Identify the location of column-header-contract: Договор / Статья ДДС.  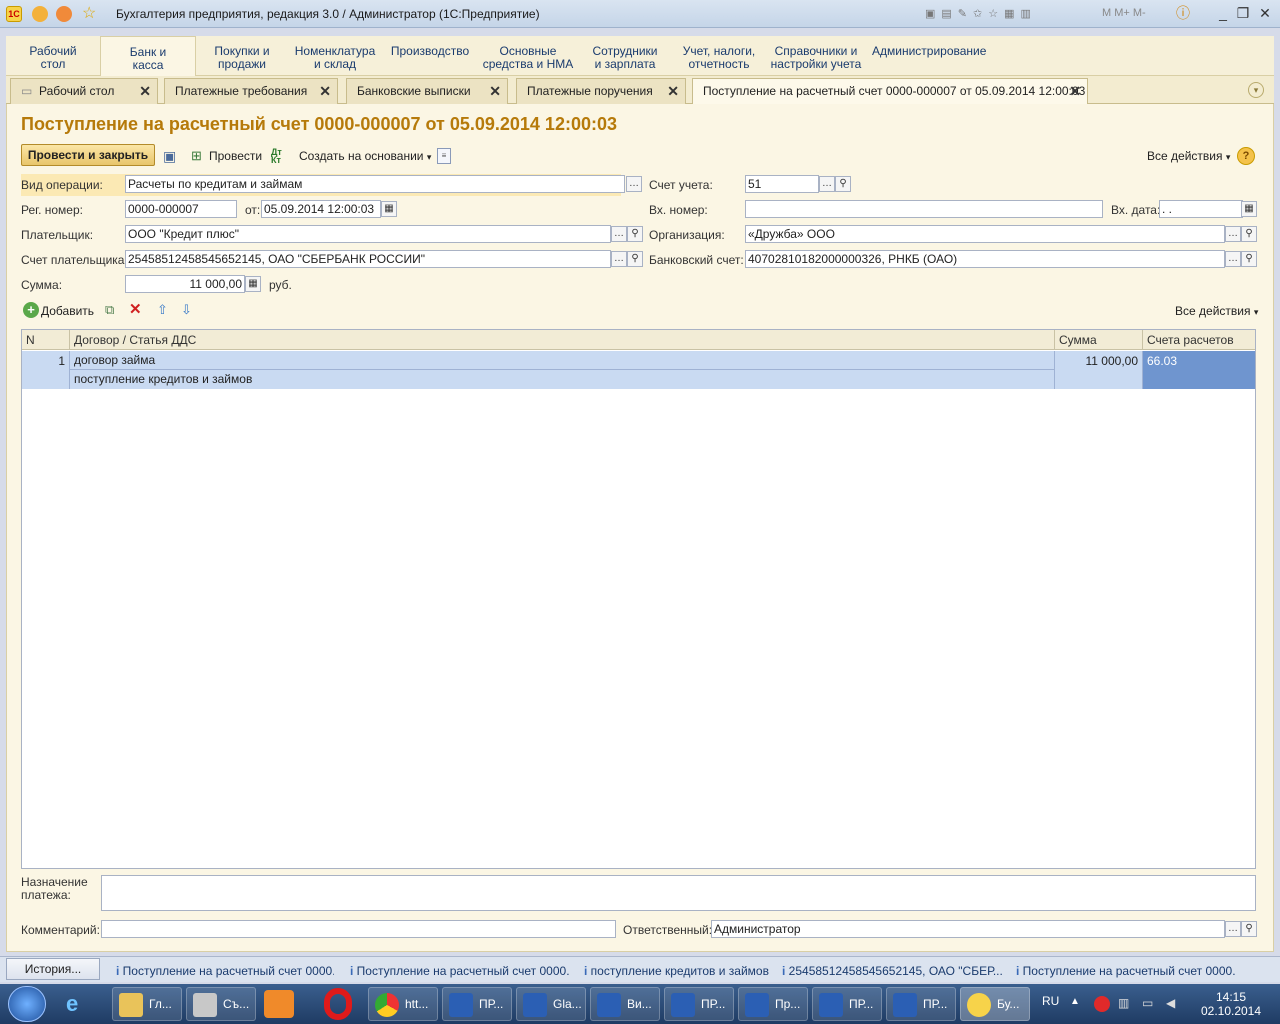
(562, 340).